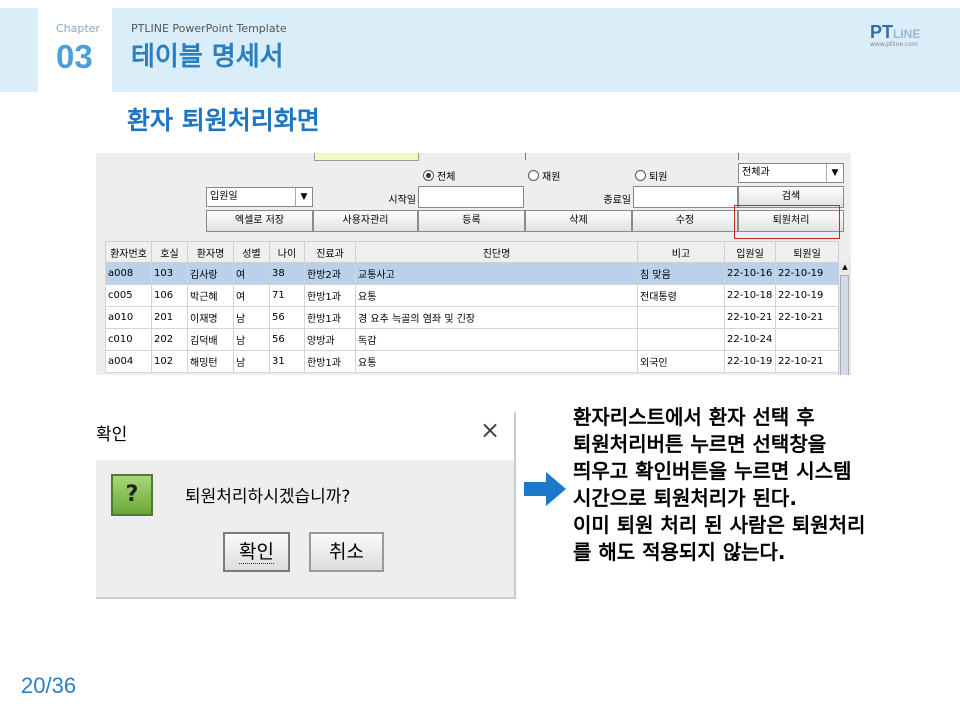 This screenshot has width=960, height=720. What do you see at coordinates (712, 471) in the screenshot?
I see `description-line: 띄우고 확인버튼을 누르면 시스템` at bounding box center [712, 471].